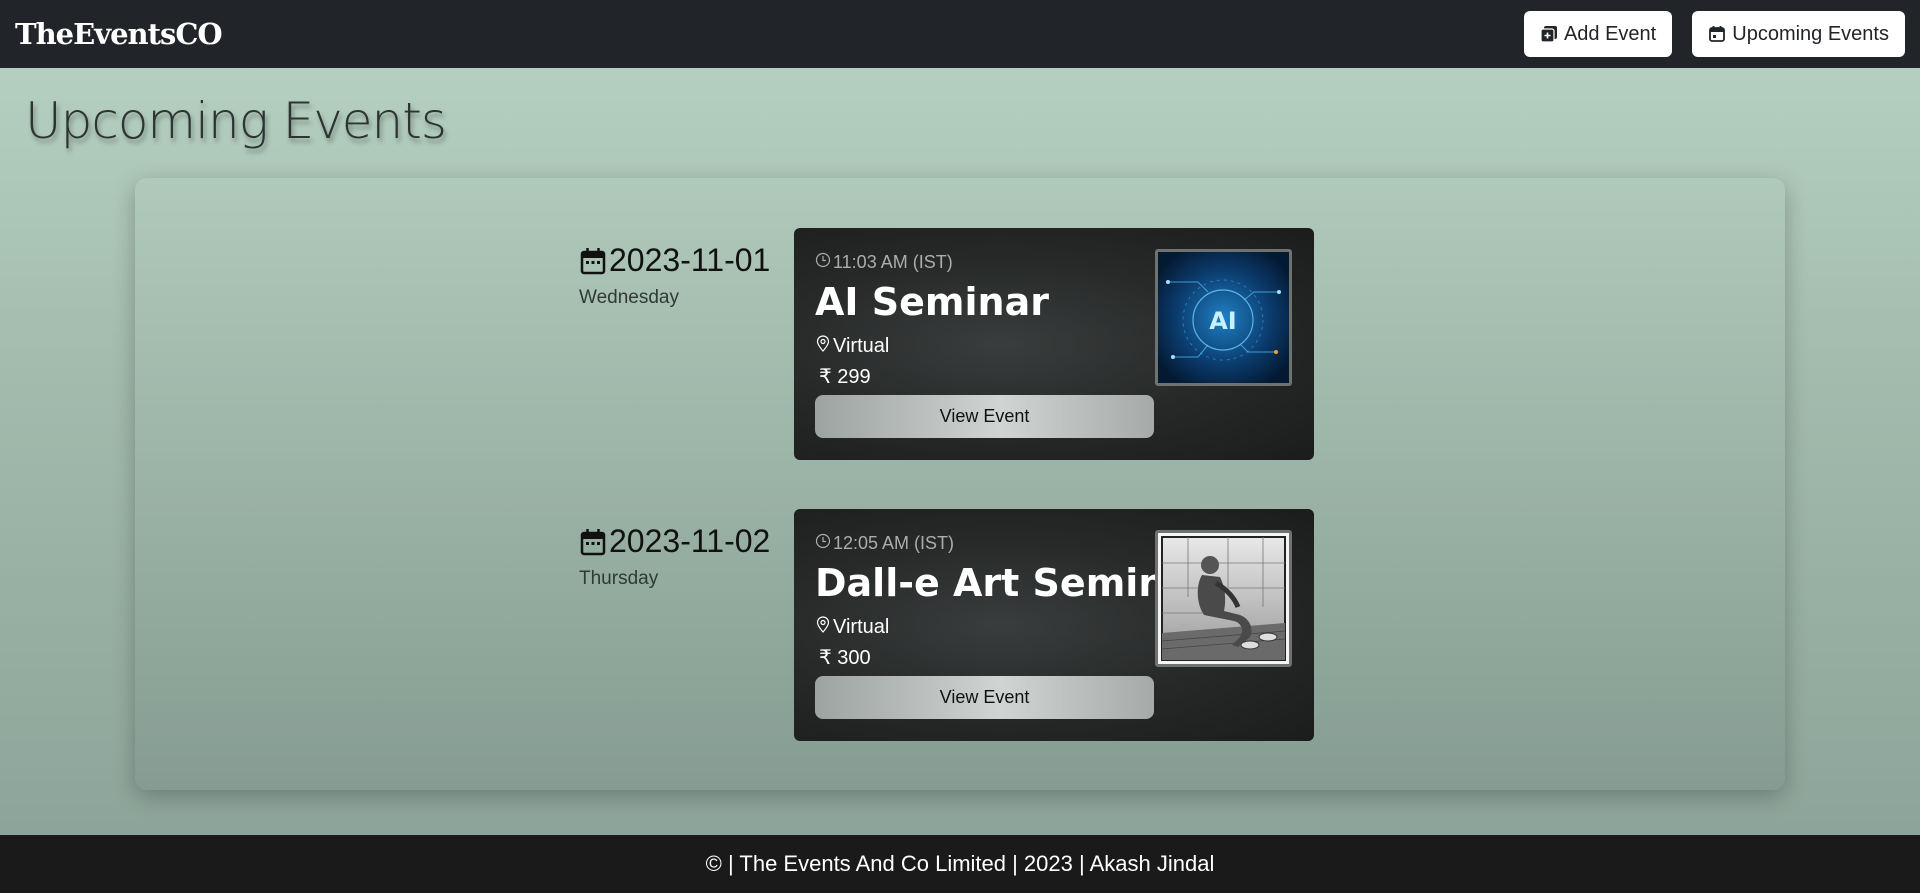 Image resolution: width=1920 pixels, height=893 pixels. What do you see at coordinates (845, 658) in the screenshot?
I see `event-price: ₹ 300` at bounding box center [845, 658].